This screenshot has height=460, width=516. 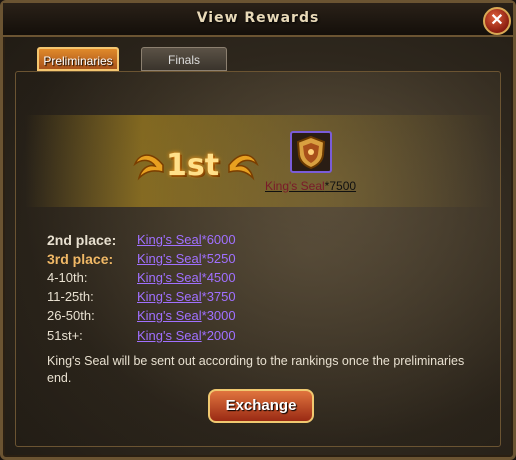 What do you see at coordinates (193, 165) in the screenshot?
I see `first-place-rank: 1st` at bounding box center [193, 165].